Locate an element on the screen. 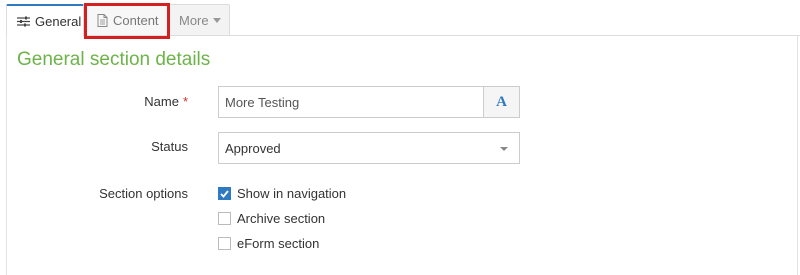 Image resolution: width=800 pixels, height=275 pixels. translate-button: A is located at coordinates (501, 102).